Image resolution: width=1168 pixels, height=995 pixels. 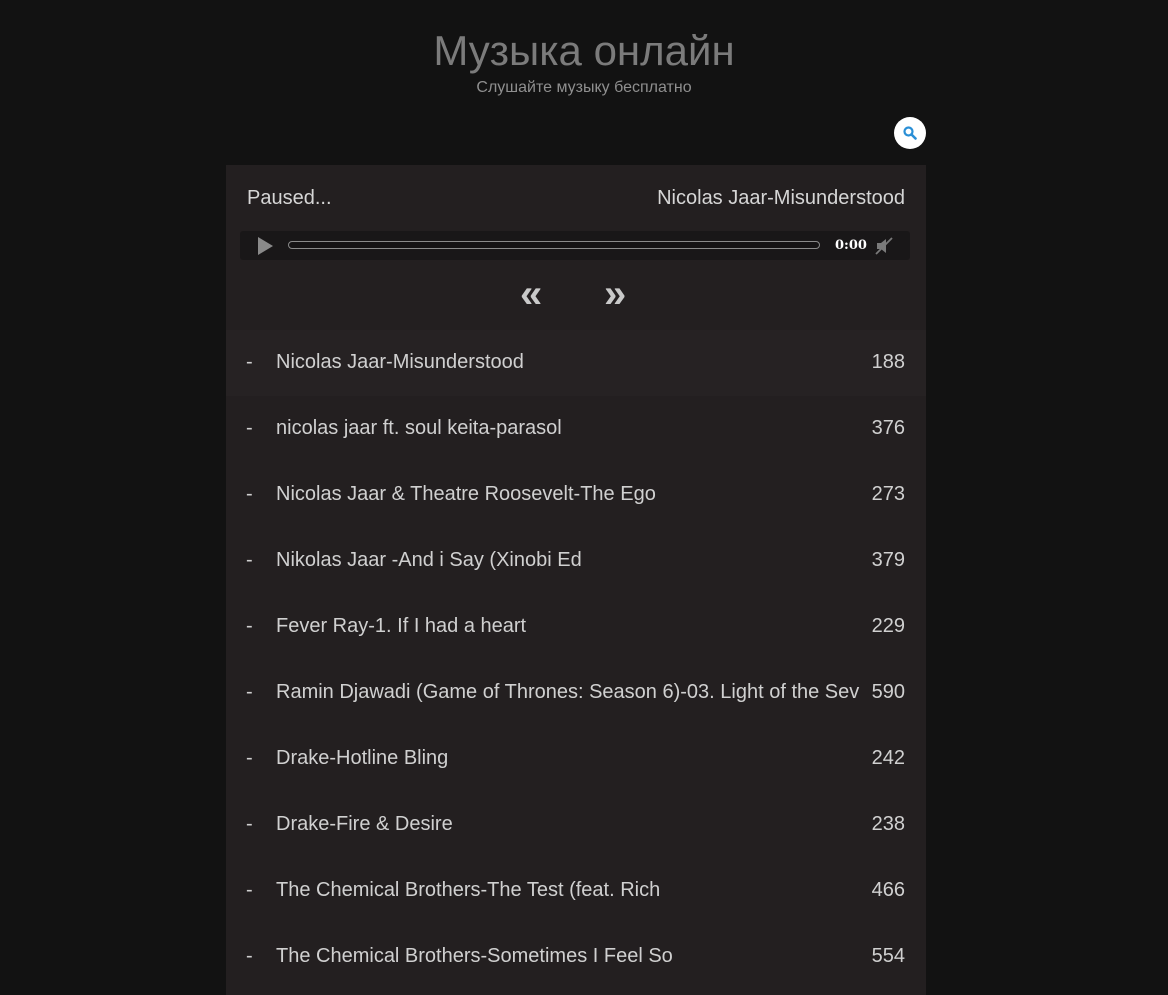 I want to click on track-duration: 376, so click(x=888, y=428).